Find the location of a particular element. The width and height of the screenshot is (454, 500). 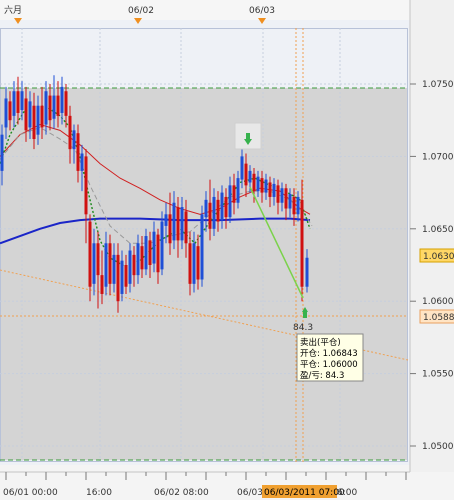

price-tick-label: 1.0700 is located at coordinates (438, 157).